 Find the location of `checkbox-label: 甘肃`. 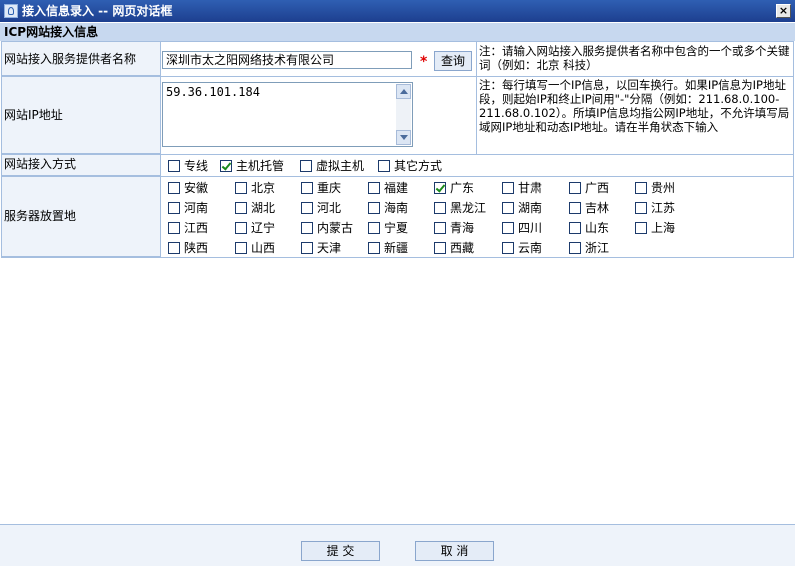

checkbox-label: 甘肃 is located at coordinates (530, 188).